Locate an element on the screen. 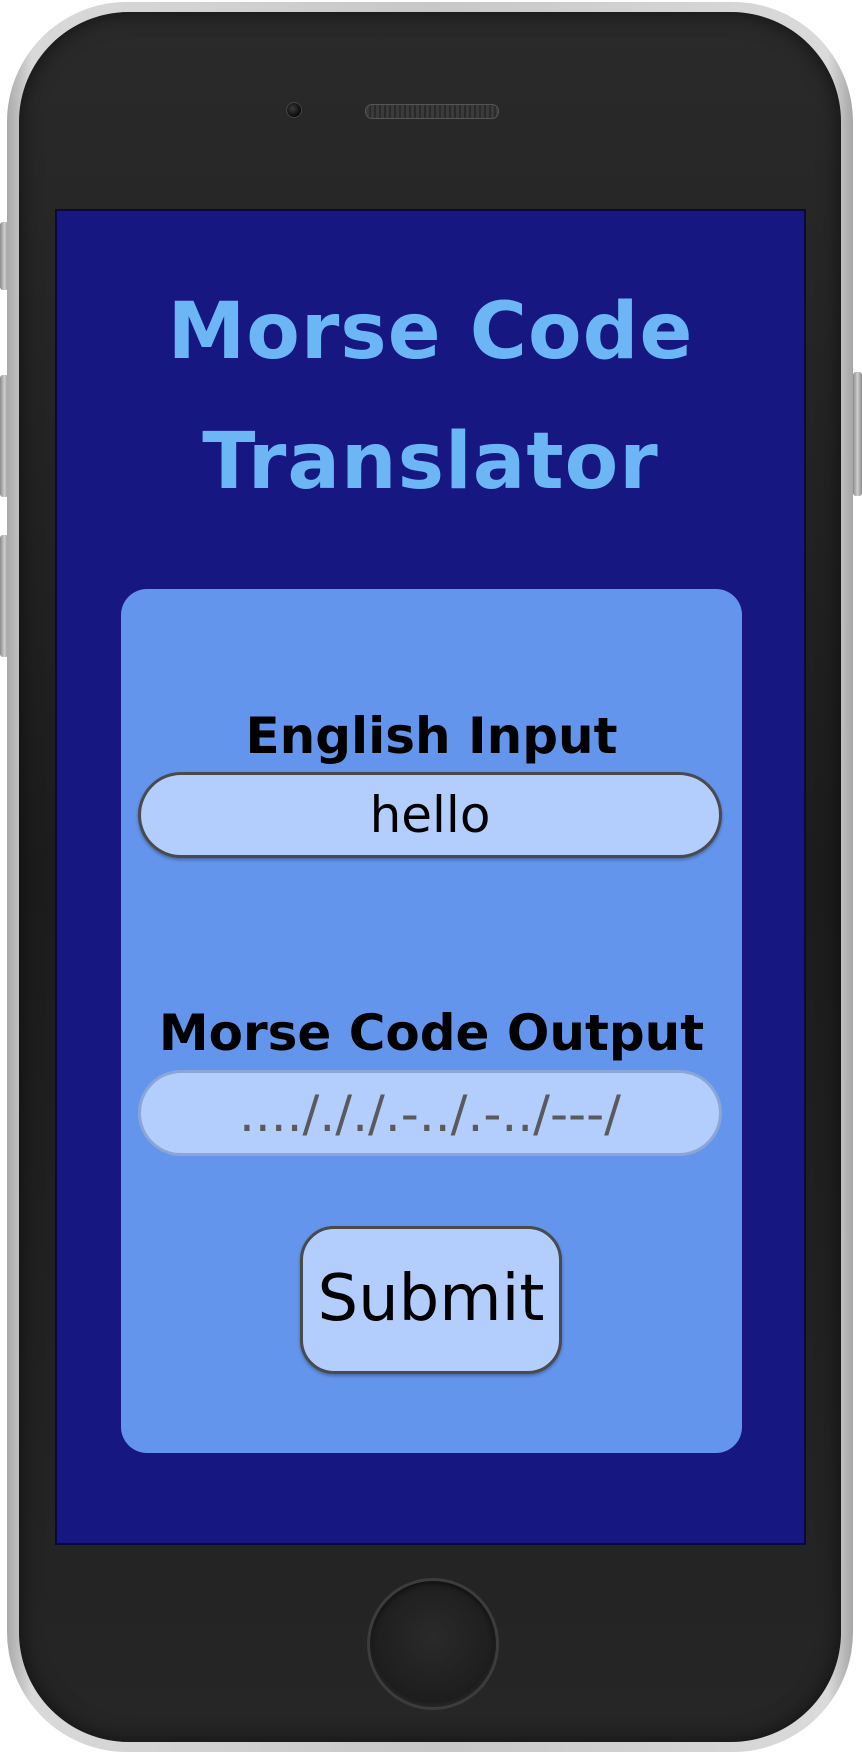 The width and height of the screenshot is (862, 1754). morse-output-label: Morse Code Output is located at coordinates (431, 1033).